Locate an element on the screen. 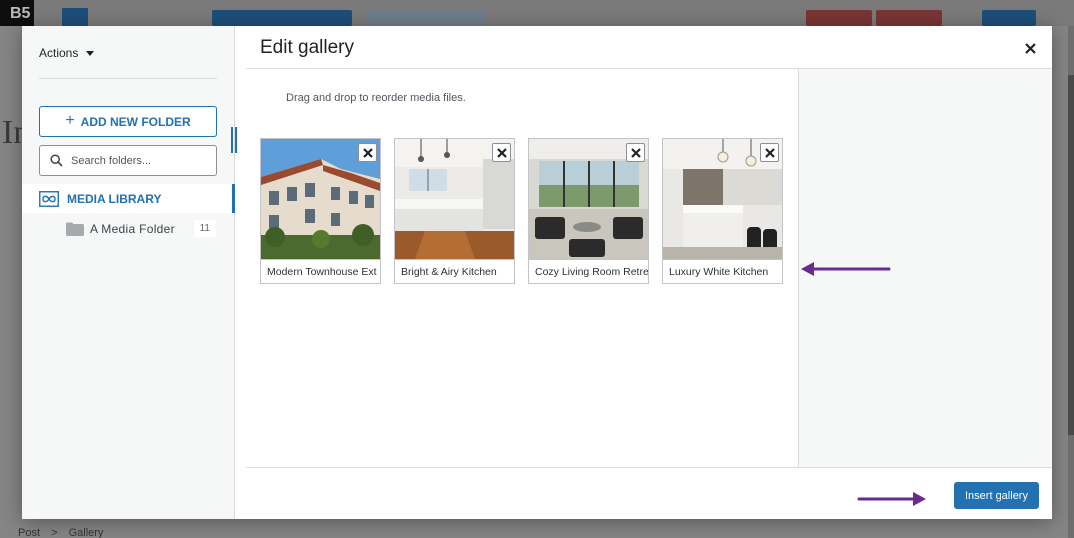 This screenshot has width=1074, height=538. folder-count-badge: 11 is located at coordinates (204, 228).